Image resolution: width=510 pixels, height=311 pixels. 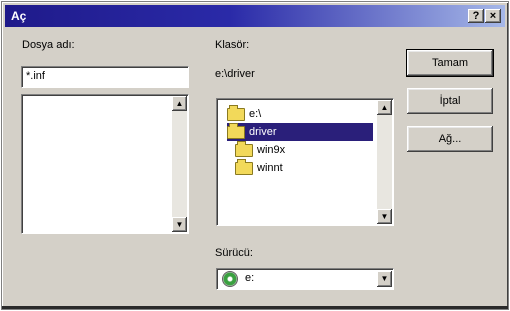 What do you see at coordinates (450, 101) in the screenshot?
I see `cancel-button: İptal` at bounding box center [450, 101].